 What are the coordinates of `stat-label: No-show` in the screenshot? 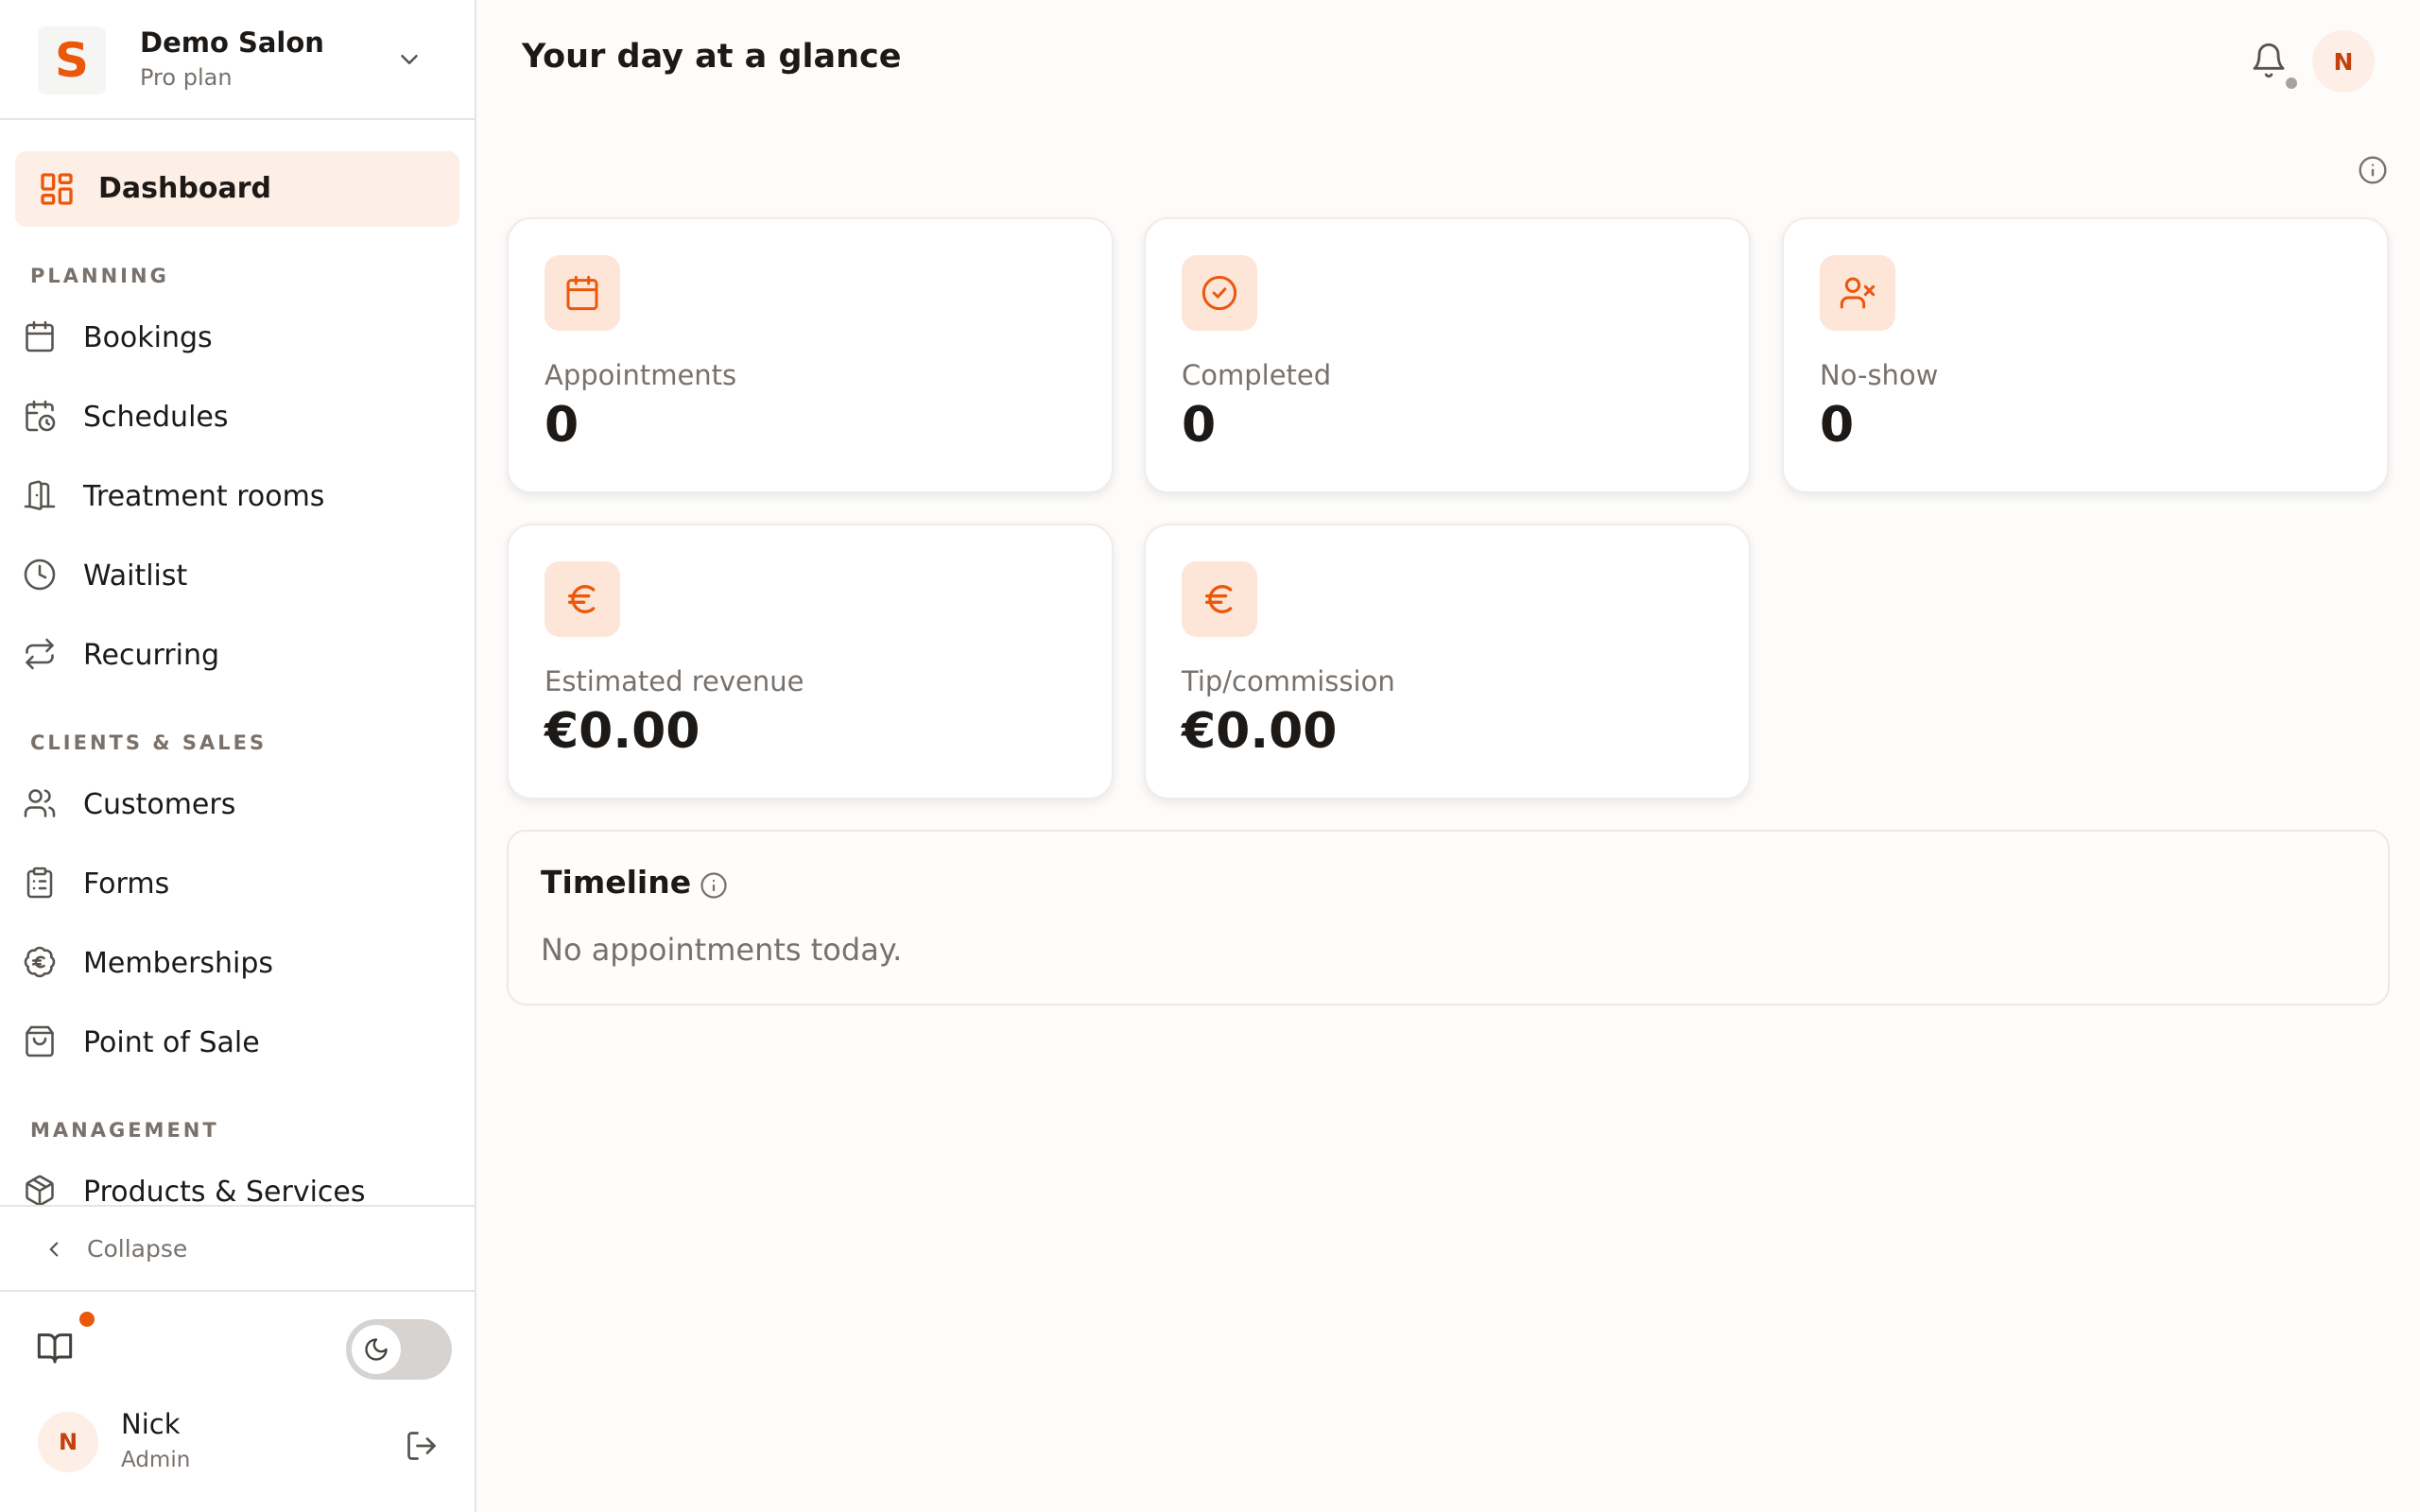 It's located at (1879, 375).